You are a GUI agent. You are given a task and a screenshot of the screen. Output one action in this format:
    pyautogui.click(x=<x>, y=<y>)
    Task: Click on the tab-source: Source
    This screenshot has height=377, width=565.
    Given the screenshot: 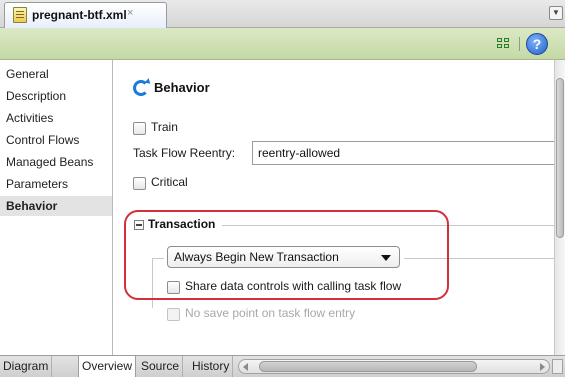 What is the action you would take?
    pyautogui.click(x=161, y=366)
    